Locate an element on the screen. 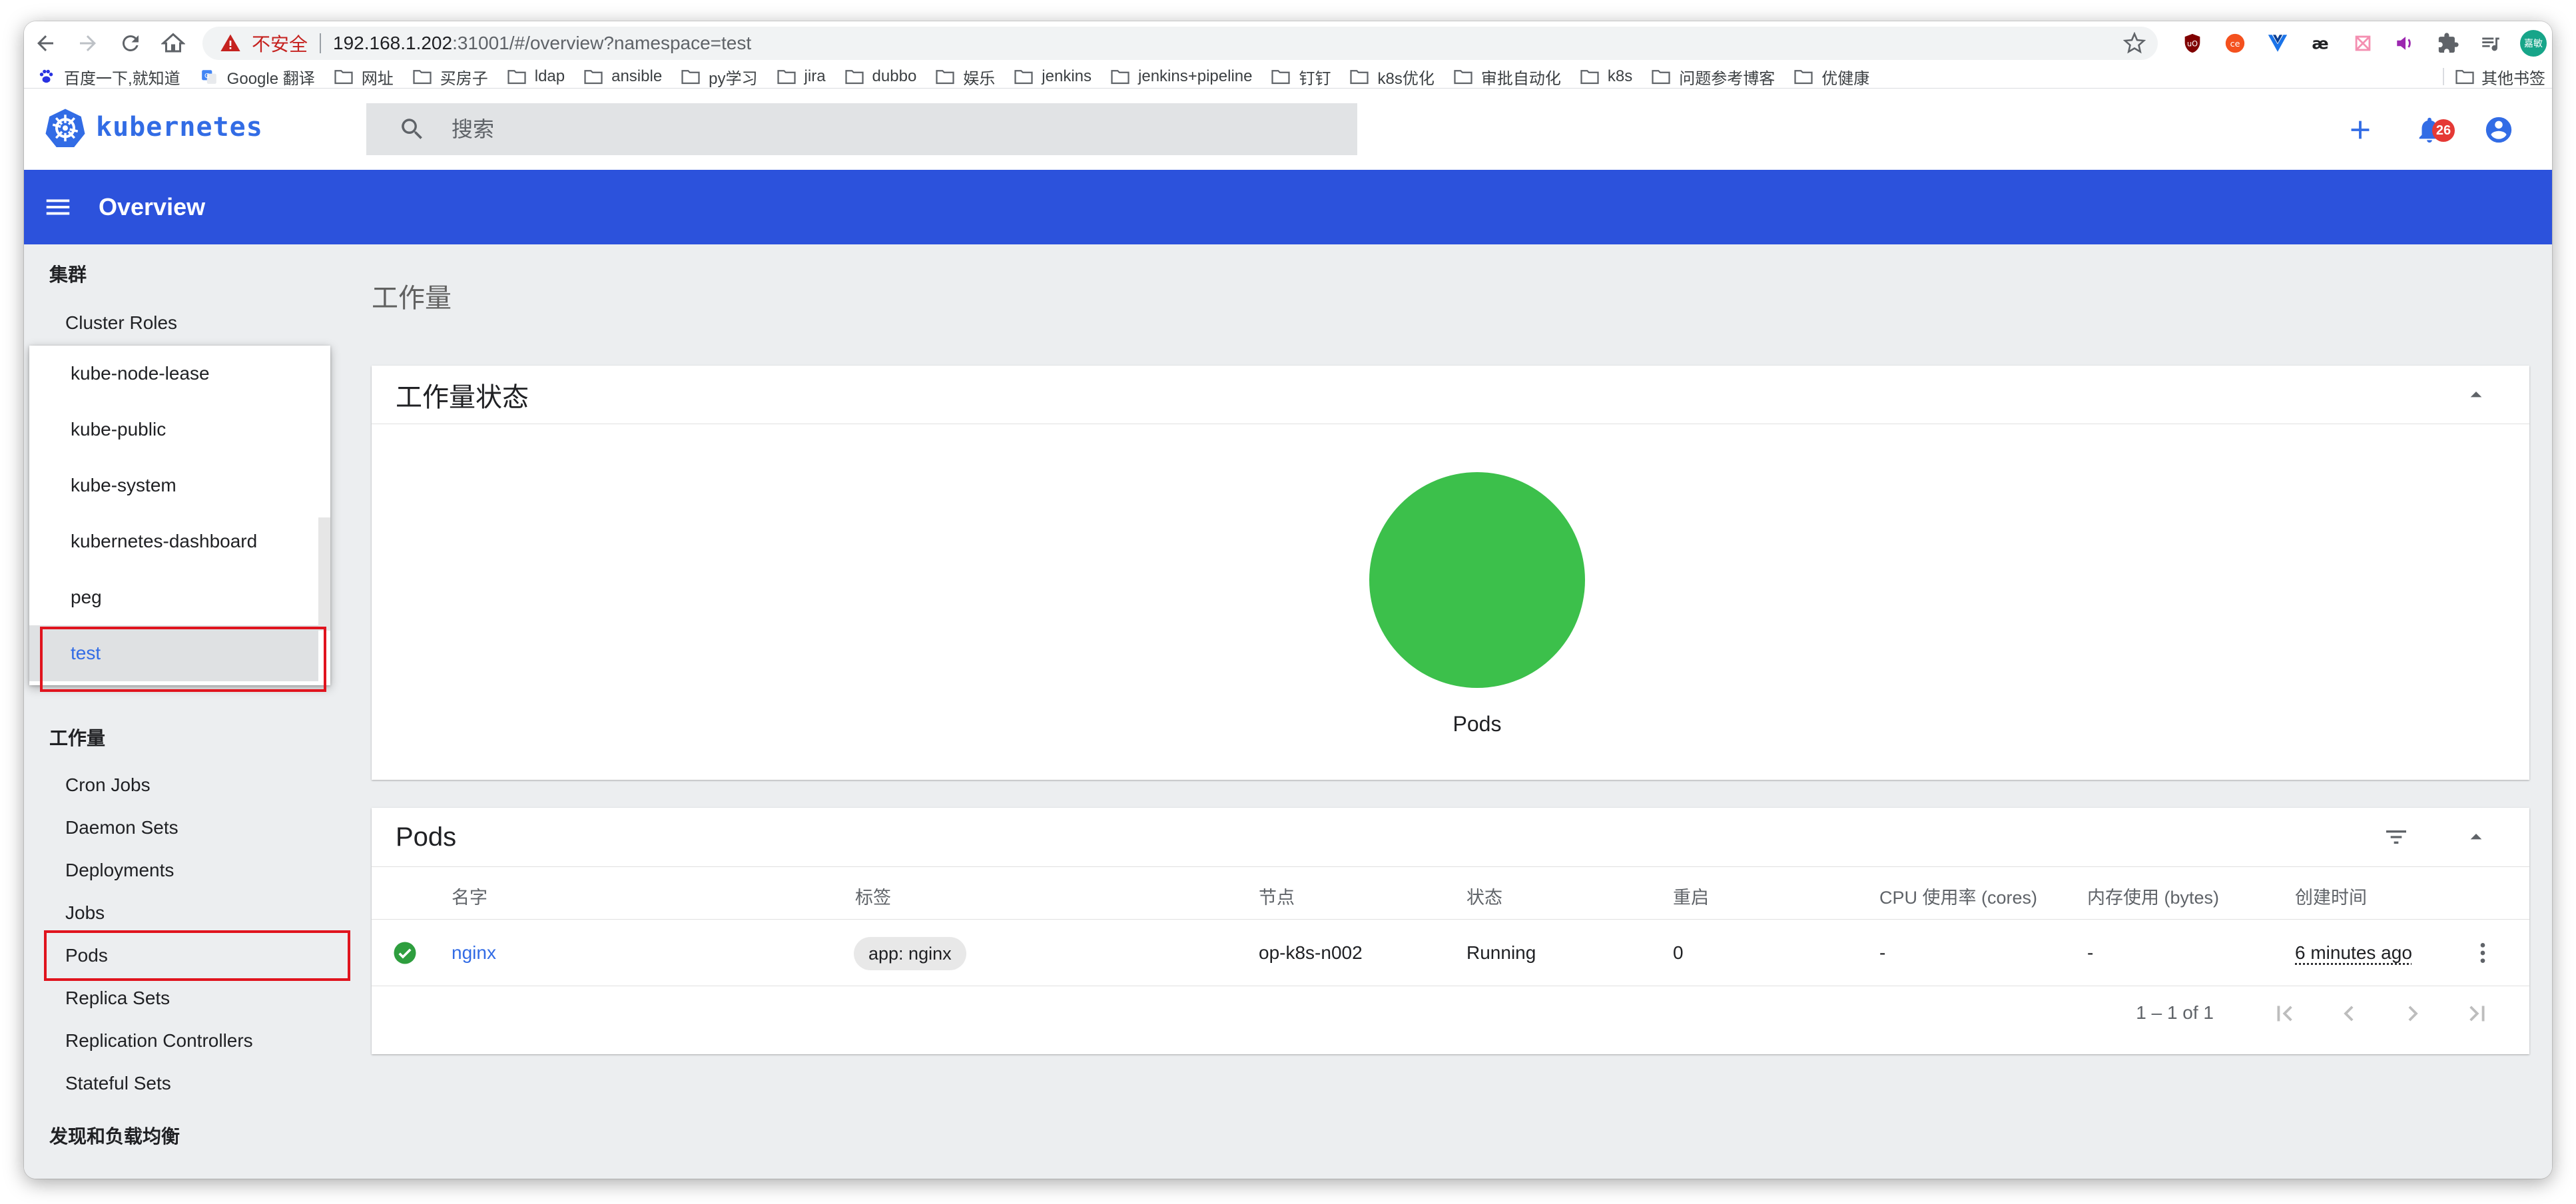 The image size is (2576, 1204). extensions-row: uO ce æ 嘉敏 is located at coordinates (2361, 43).